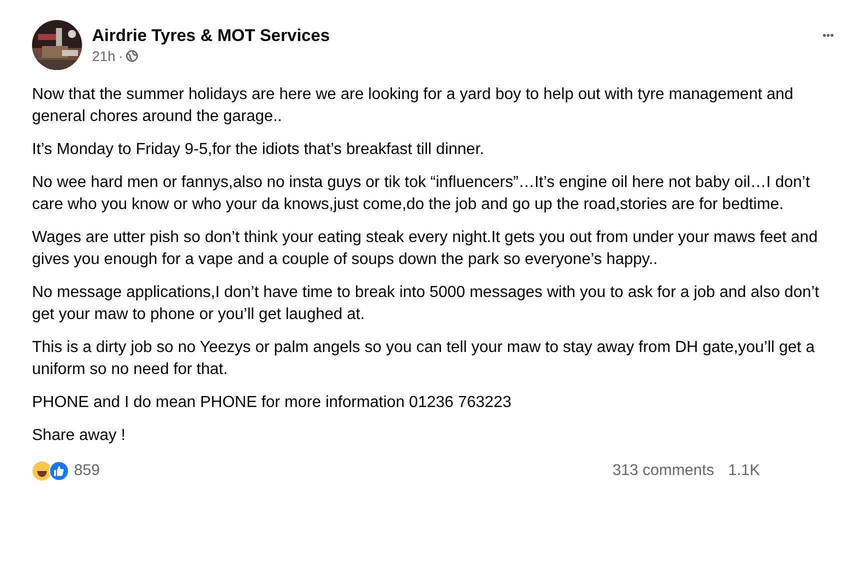  What do you see at coordinates (744, 471) in the screenshot?
I see `shares-count: 1.1K` at bounding box center [744, 471].